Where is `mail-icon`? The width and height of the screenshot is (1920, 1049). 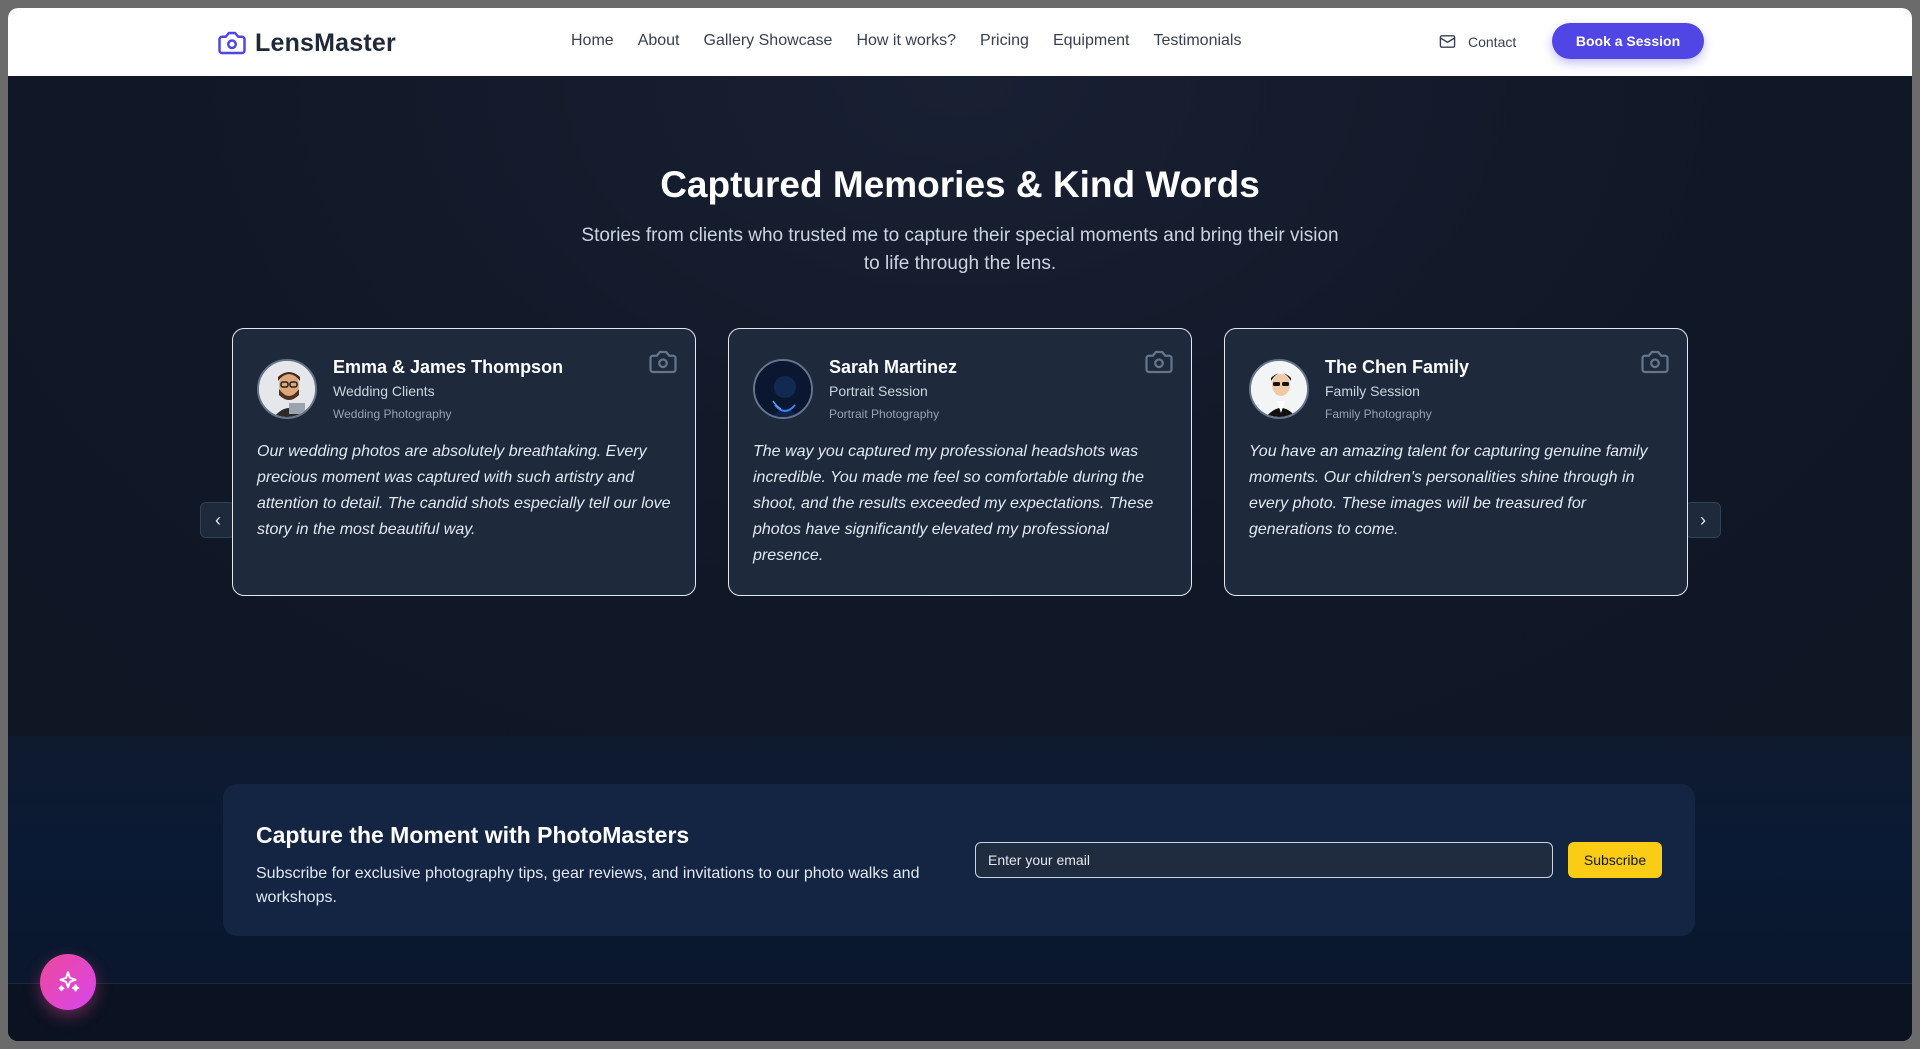 mail-icon is located at coordinates (1447, 41).